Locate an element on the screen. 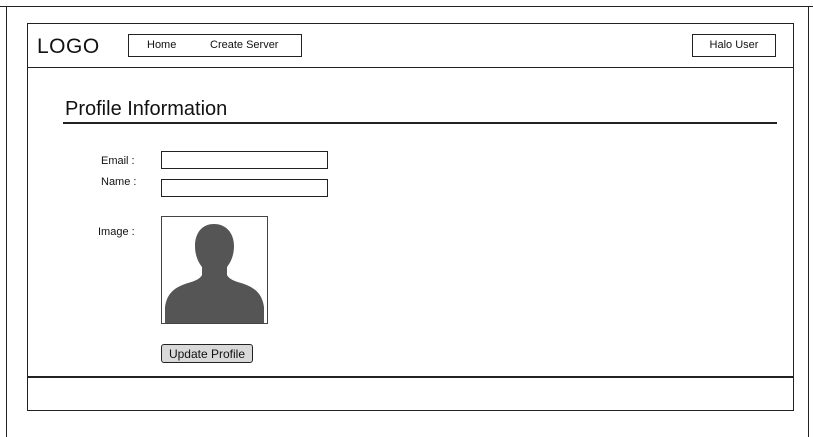  profile-image is located at coordinates (214, 270).